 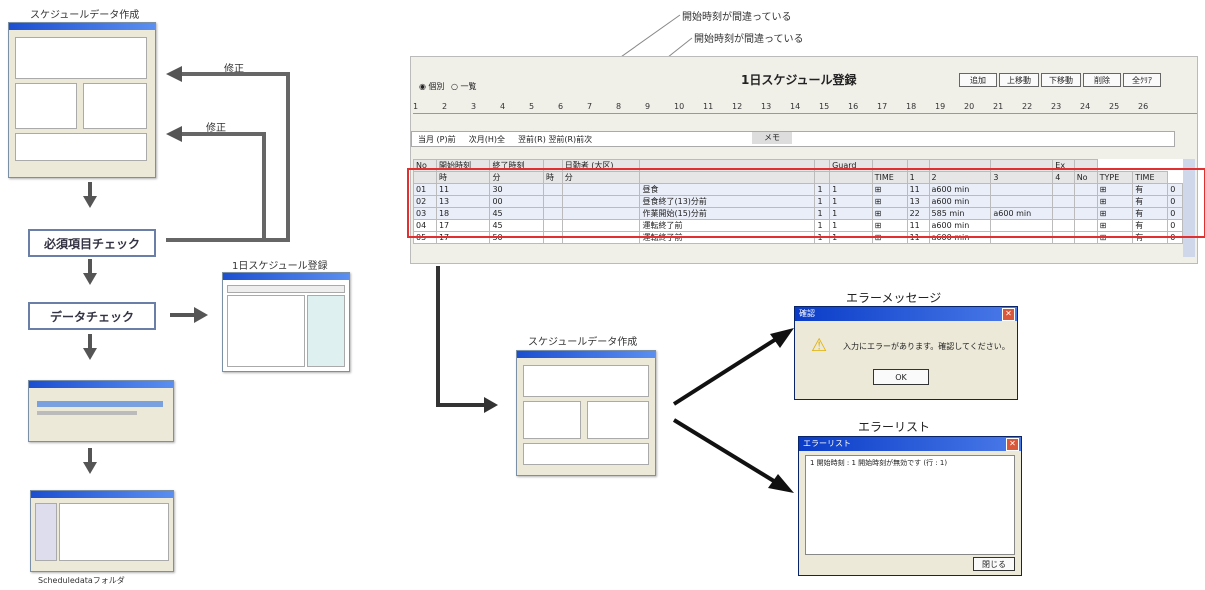 I want to click on progress-bar, so click(x=100, y=404).